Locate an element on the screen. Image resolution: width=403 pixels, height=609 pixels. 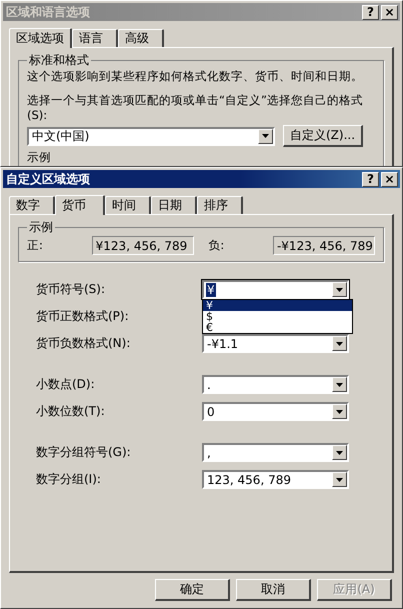
field-label: 数字分组符号(G): is located at coordinates (84, 452).